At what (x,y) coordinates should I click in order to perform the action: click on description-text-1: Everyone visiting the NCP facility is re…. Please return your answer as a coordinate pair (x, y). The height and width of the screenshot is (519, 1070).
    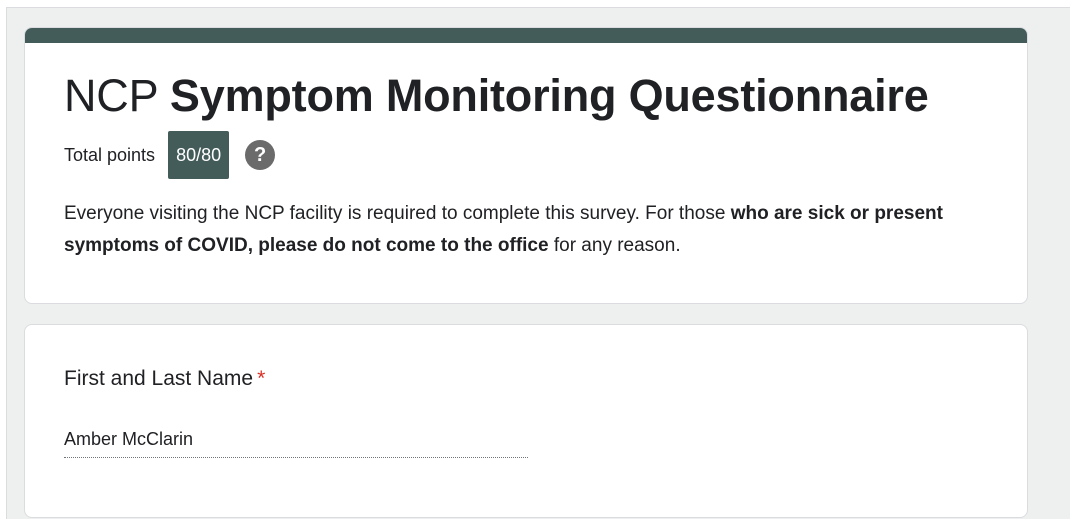
    Looking at the image, I should click on (397, 213).